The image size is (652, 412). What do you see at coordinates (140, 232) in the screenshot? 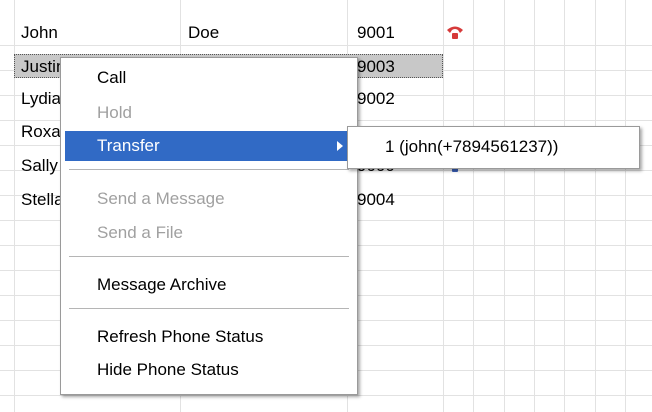
I see `menu-item-label: Send a File` at bounding box center [140, 232].